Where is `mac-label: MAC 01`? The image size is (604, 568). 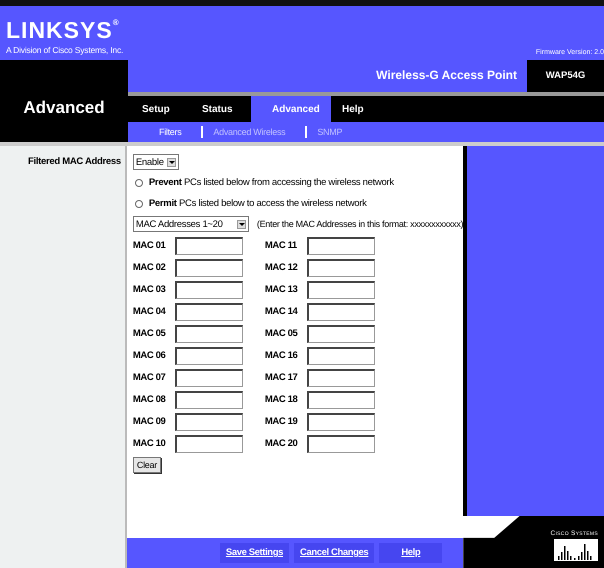 mac-label: MAC 01 is located at coordinates (149, 246).